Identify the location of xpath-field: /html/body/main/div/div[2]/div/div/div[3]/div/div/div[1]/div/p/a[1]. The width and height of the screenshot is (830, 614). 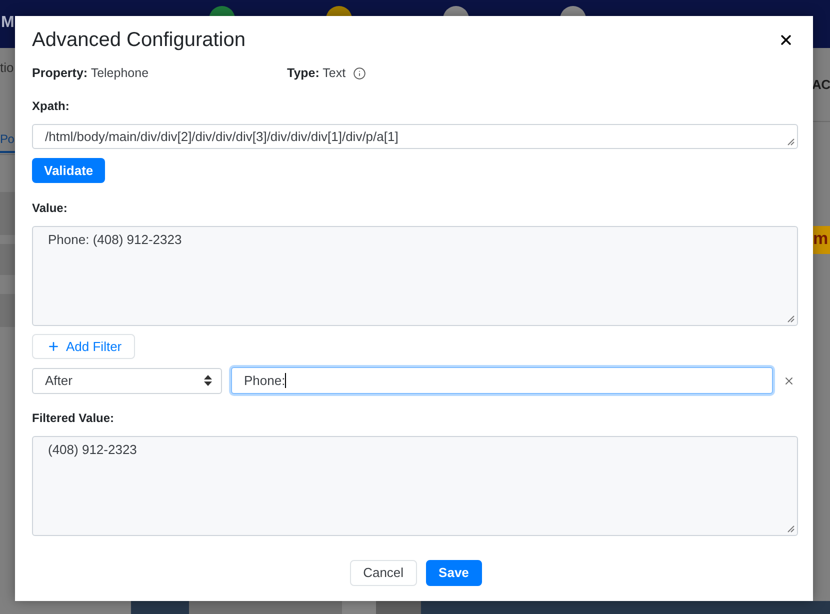
(415, 136).